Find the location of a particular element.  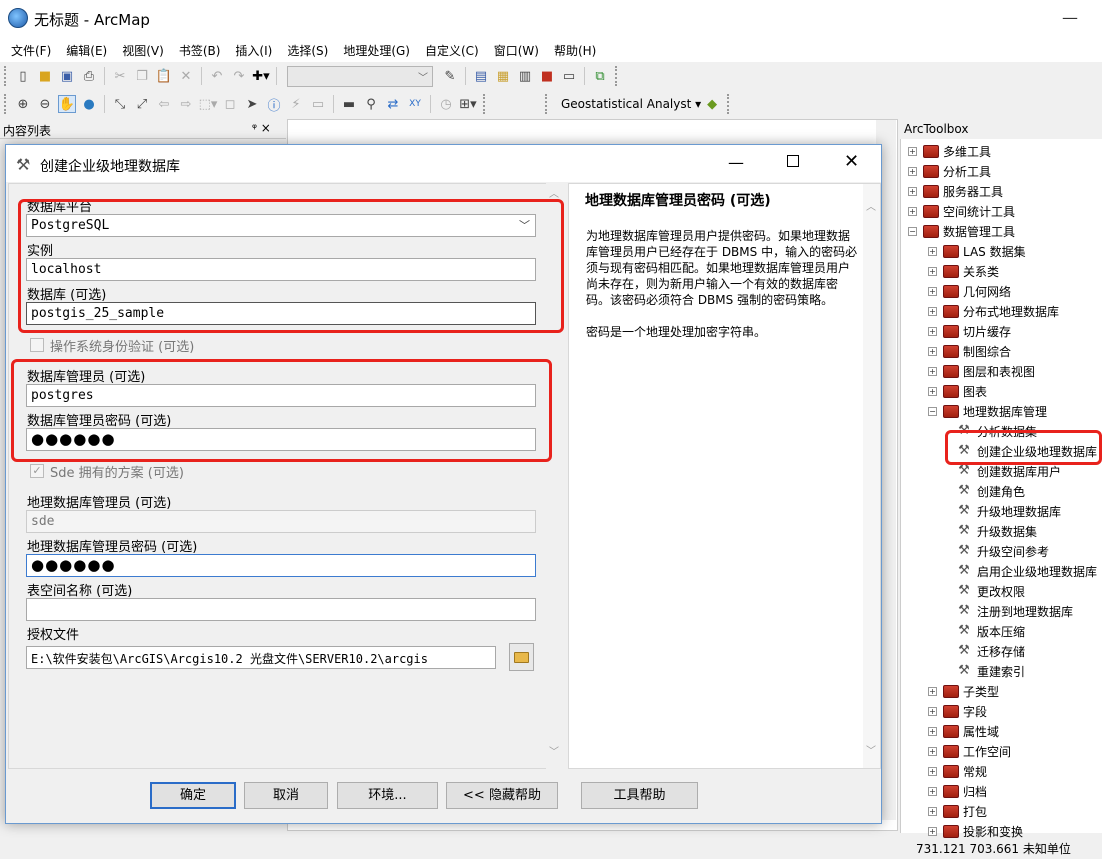

menu-geoprocessing: 地理处理(G) is located at coordinates (376, 50).